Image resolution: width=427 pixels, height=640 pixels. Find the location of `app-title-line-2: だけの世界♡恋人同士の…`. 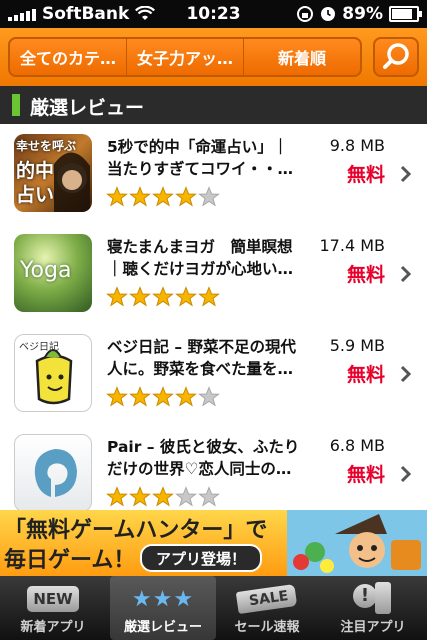

app-title-line-2: だけの世界♡恋人同士の… is located at coordinates (199, 469).